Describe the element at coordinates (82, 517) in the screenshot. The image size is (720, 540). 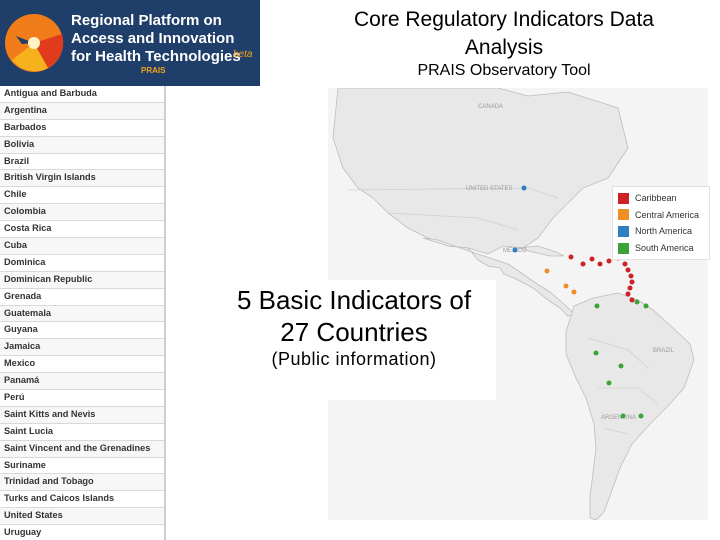
I see `country-list-item: United States` at that location.